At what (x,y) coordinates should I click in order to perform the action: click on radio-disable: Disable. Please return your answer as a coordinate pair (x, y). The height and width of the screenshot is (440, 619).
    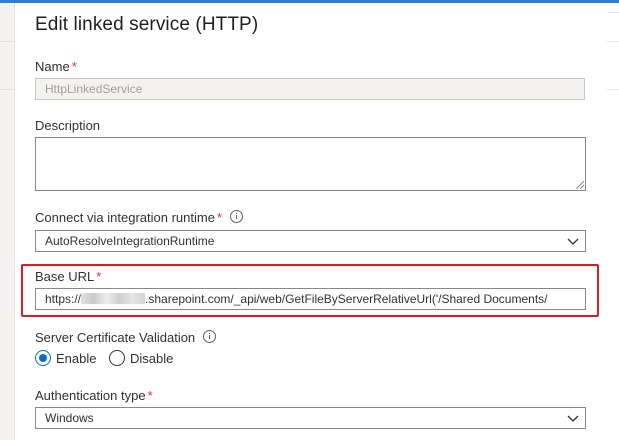
    Looking at the image, I should click on (141, 358).